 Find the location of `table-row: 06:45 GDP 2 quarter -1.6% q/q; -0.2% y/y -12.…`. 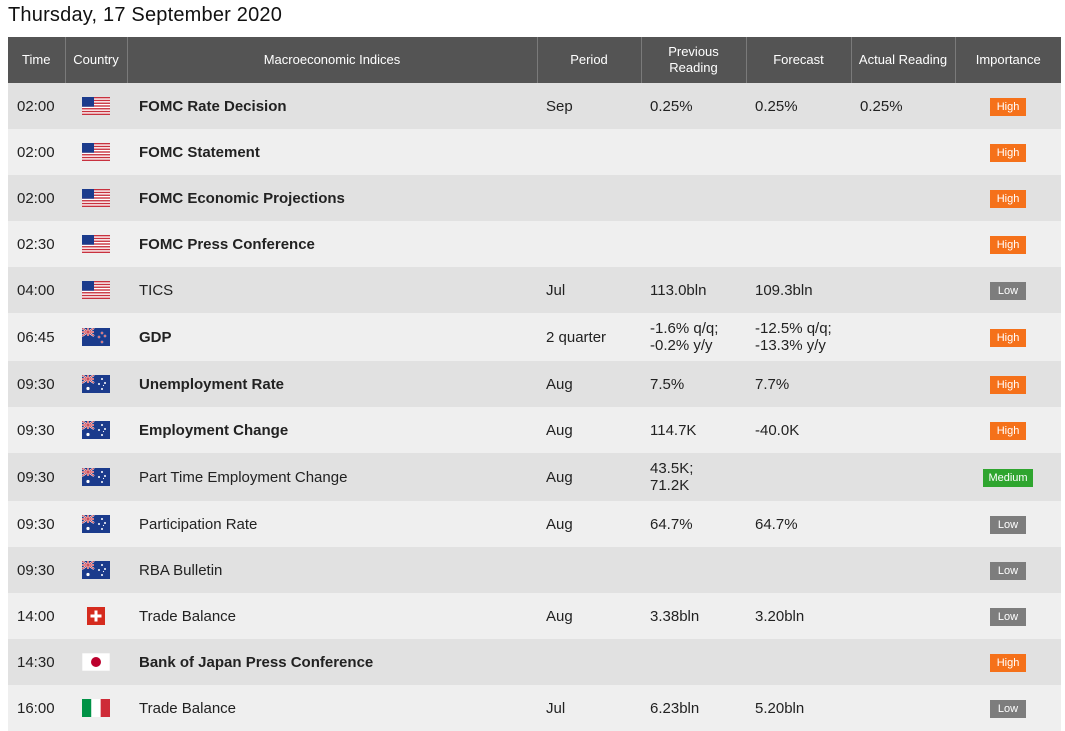

table-row: 06:45 GDP 2 quarter -1.6% q/q; -0.2% y/y -12.… is located at coordinates (534, 337).